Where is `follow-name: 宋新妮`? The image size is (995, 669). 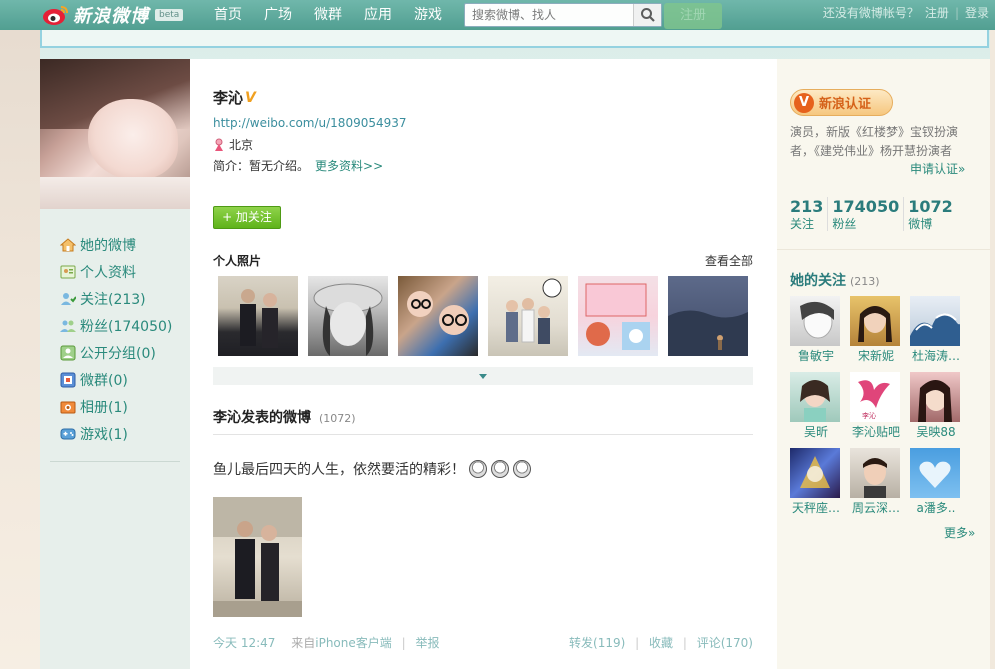 follow-name: 宋新妮 is located at coordinates (875, 356).